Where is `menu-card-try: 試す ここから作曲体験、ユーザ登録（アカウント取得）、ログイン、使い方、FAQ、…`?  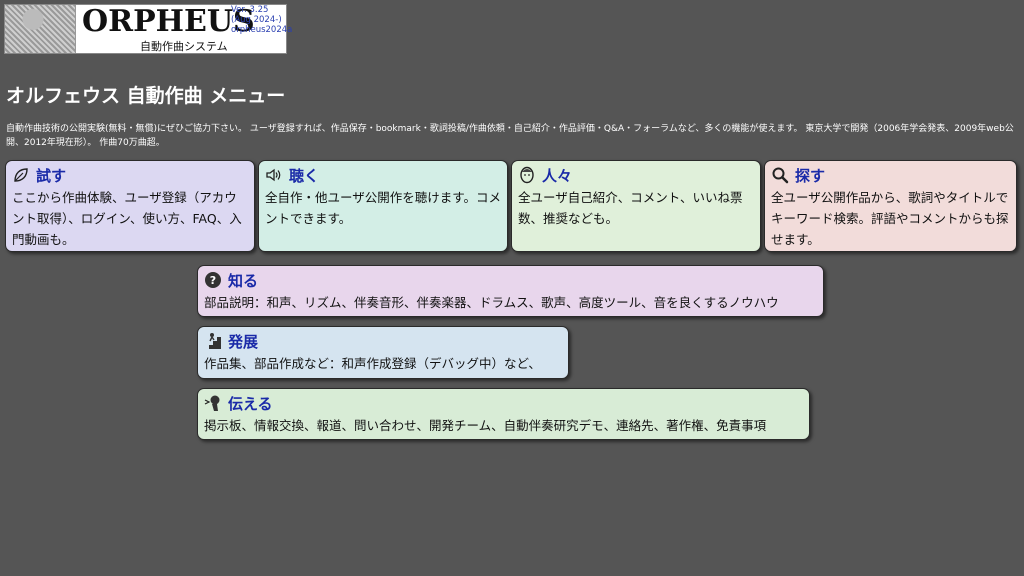
menu-card-try: 試す ここから作曲体験、ユーザ登録（アカウント取得）、ログイン、使い方、FAQ、… is located at coordinates (130, 206).